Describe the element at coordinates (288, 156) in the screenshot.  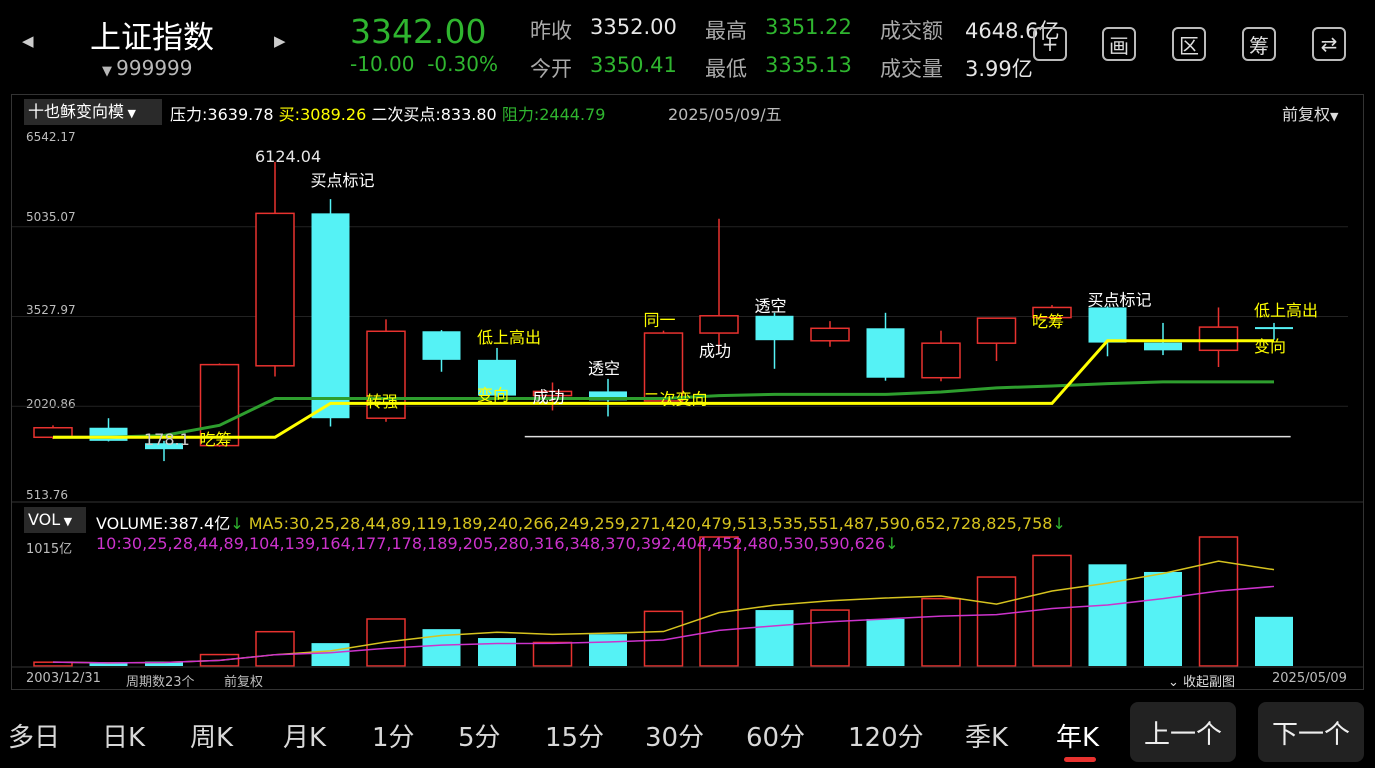
I see `signal-label: 6124.04` at that location.